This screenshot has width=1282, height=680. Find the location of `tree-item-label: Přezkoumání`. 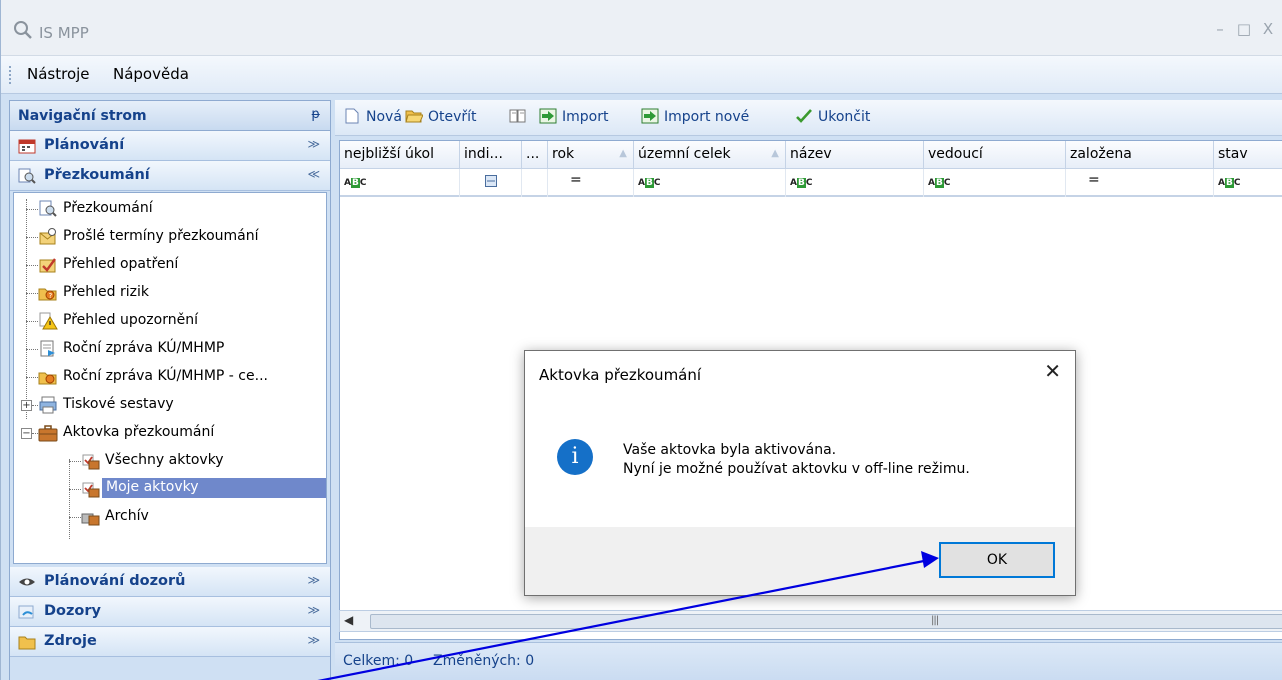

tree-item-label: Přezkoumání is located at coordinates (108, 208).